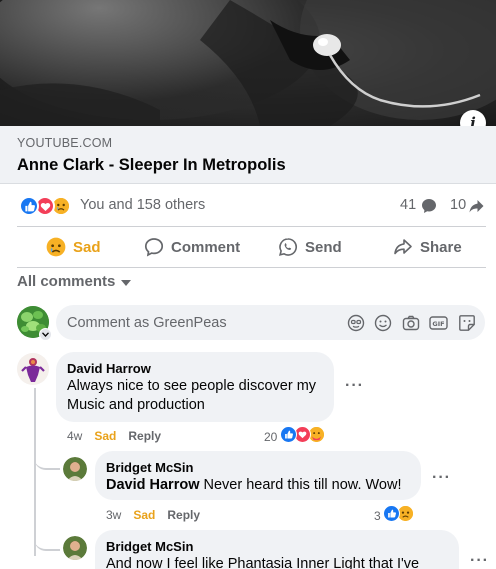  Describe the element at coordinates (152, 485) in the screenshot. I see `mention-link: David Harrow` at that location.